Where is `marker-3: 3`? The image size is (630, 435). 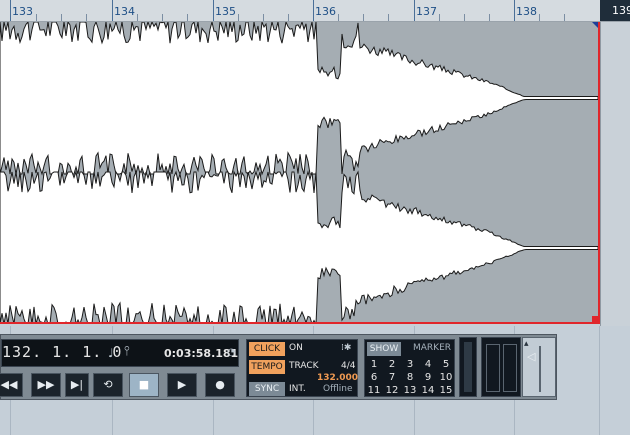
marker-3: 3 is located at coordinates (410, 364).